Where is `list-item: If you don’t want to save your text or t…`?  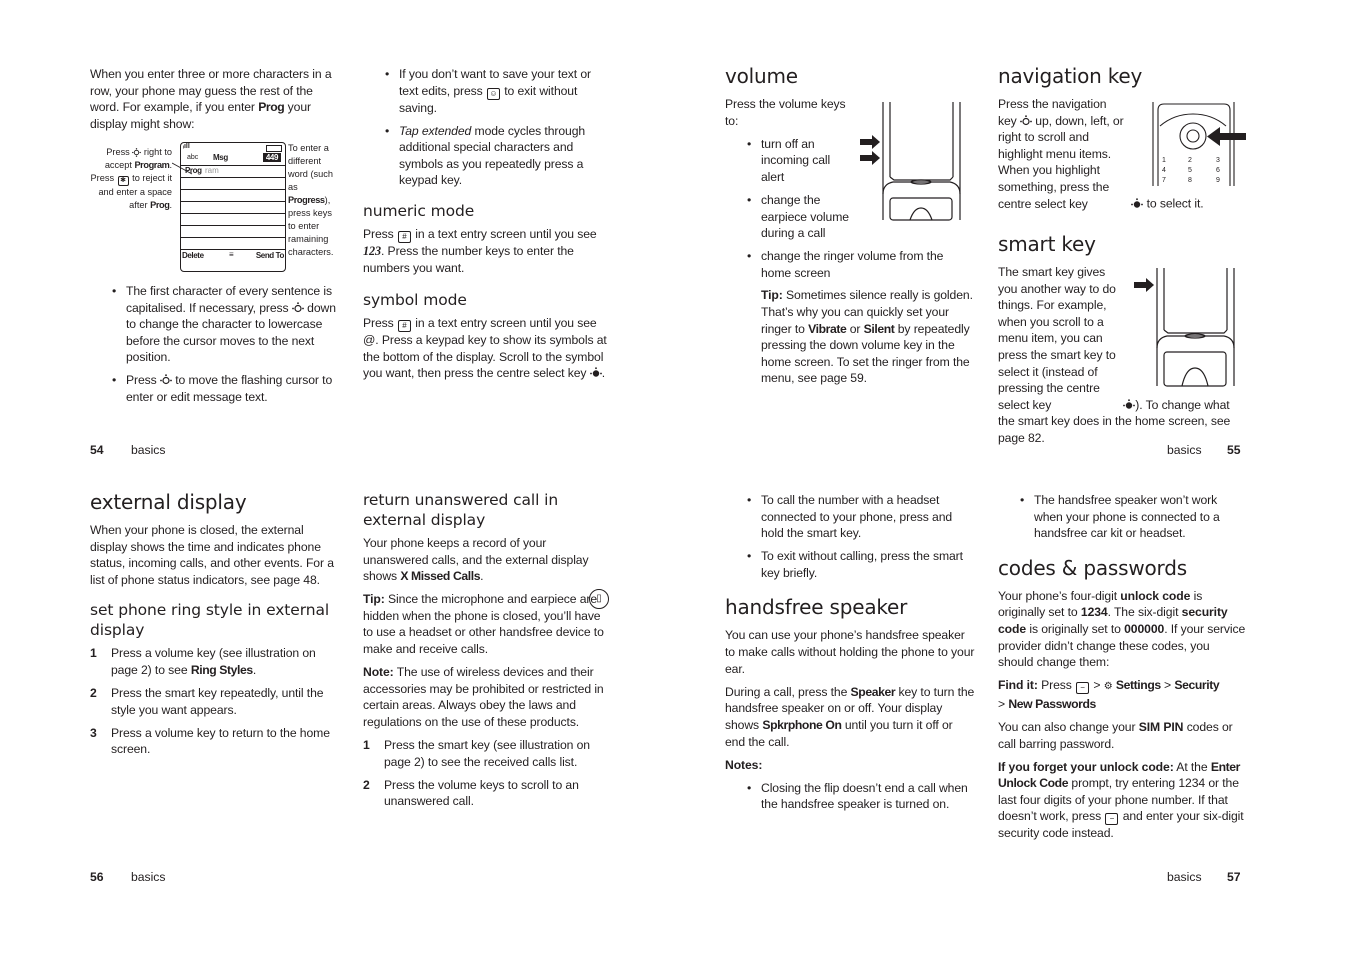
list-item: If you don’t want to save your text or t… is located at coordinates (499, 91).